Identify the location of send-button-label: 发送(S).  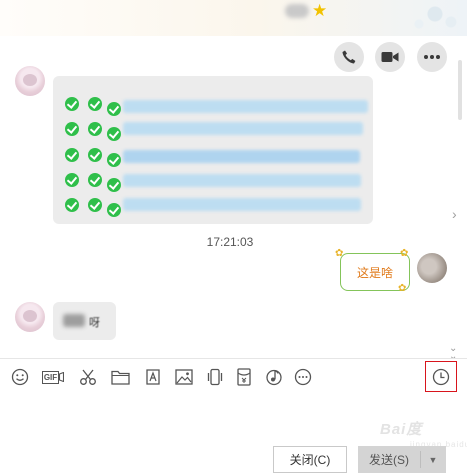
(389, 460).